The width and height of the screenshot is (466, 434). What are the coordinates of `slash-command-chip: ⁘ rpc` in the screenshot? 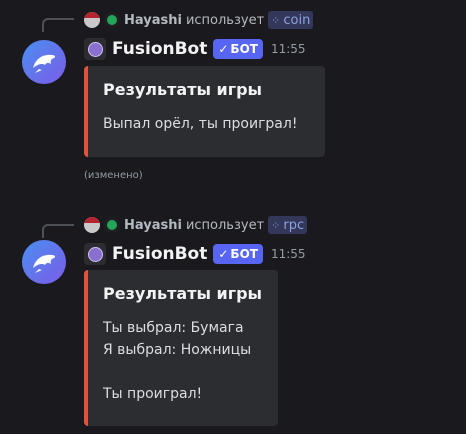 It's located at (288, 225).